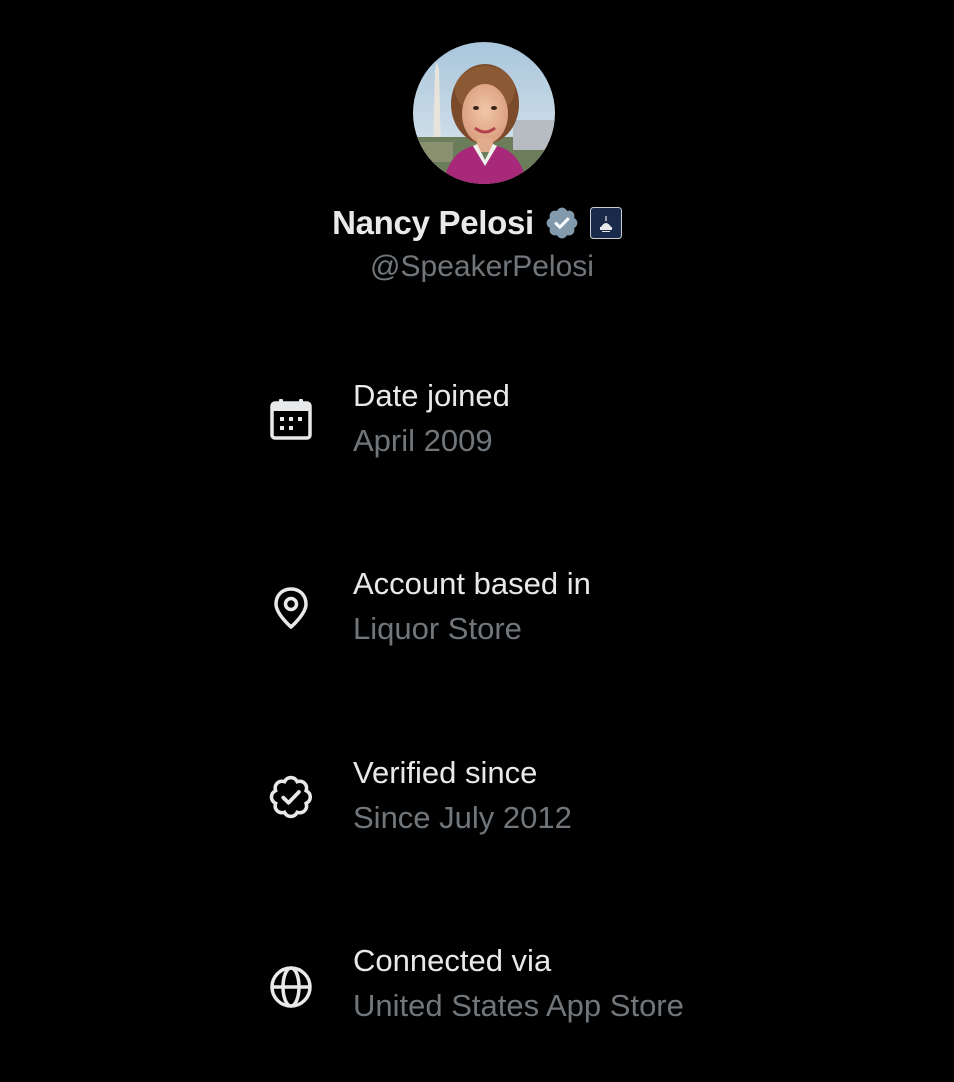 The width and height of the screenshot is (954, 1082). I want to click on about-item-date-joined: Date joined April 2009, so click(586, 418).